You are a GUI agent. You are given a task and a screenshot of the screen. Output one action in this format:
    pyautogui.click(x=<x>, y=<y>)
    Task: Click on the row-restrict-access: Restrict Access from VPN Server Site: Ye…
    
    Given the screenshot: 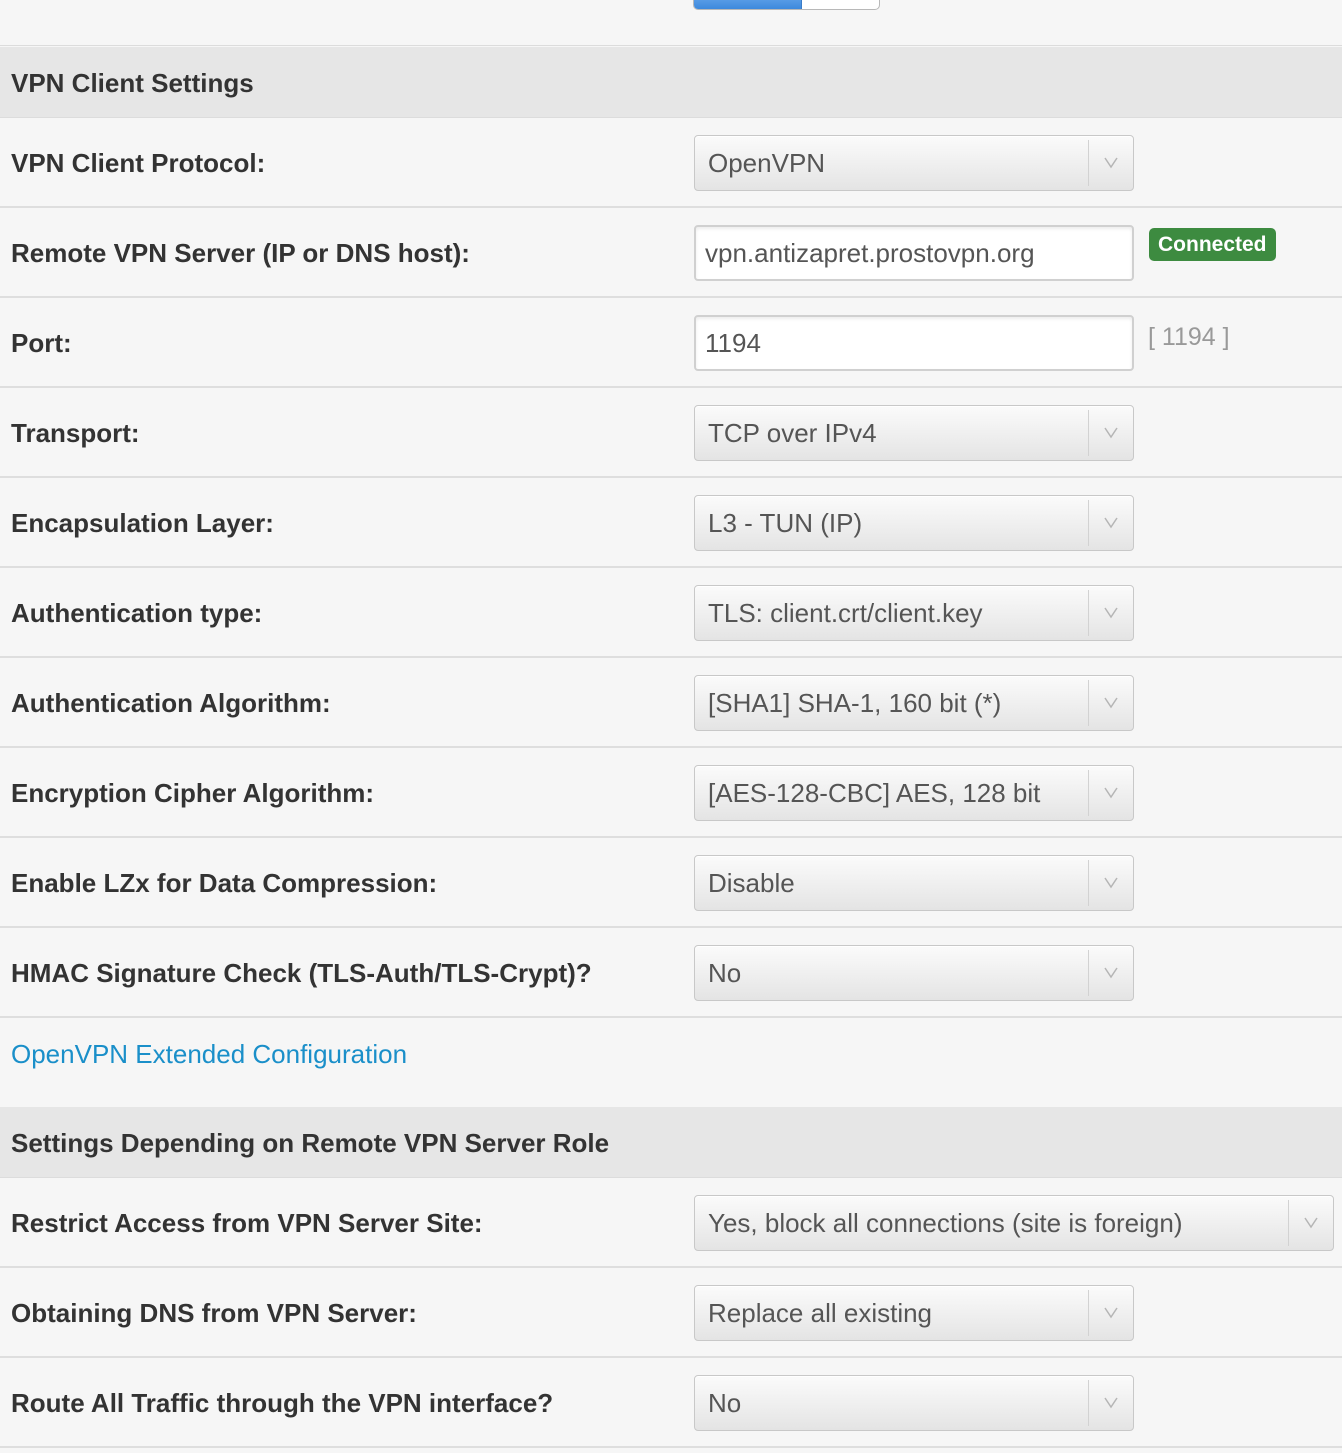 What is the action you would take?
    pyautogui.click(x=671, y=1223)
    